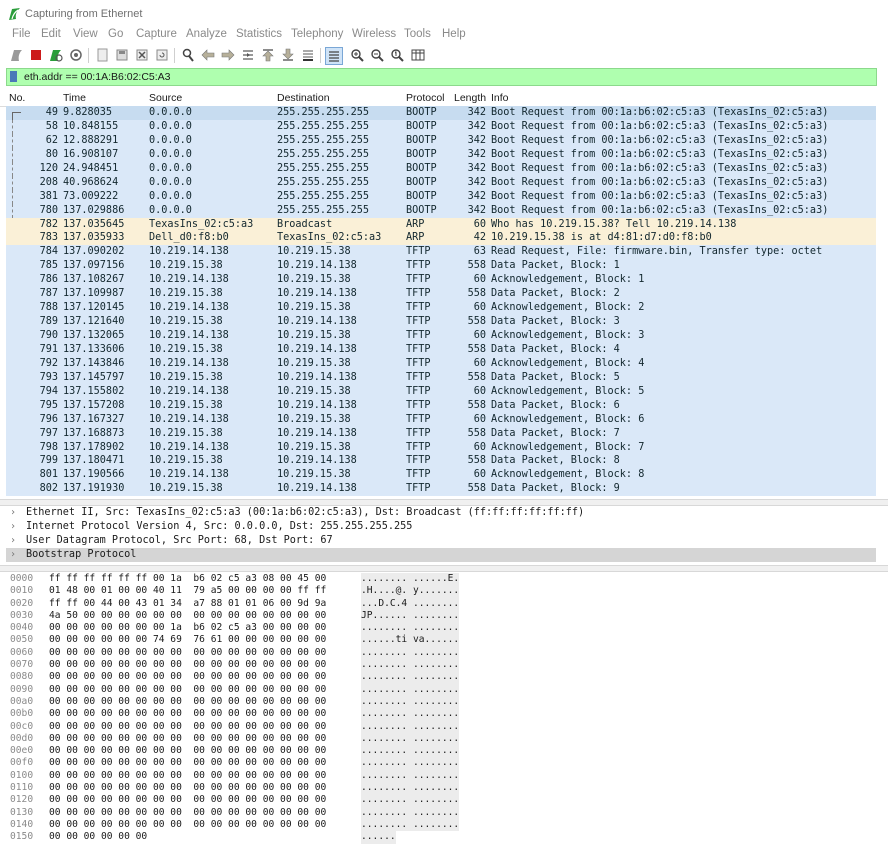 Image resolution: width=888 pixels, height=848 pixels. What do you see at coordinates (21, 825) in the screenshot?
I see `bytes-offset: 0140` at bounding box center [21, 825].